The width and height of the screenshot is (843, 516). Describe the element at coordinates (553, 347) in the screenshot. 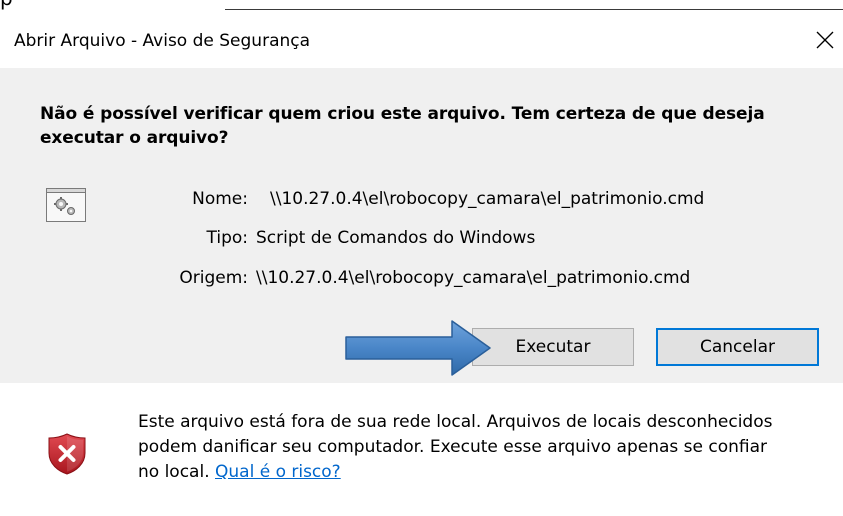

I see `execute-button: Executar` at that location.